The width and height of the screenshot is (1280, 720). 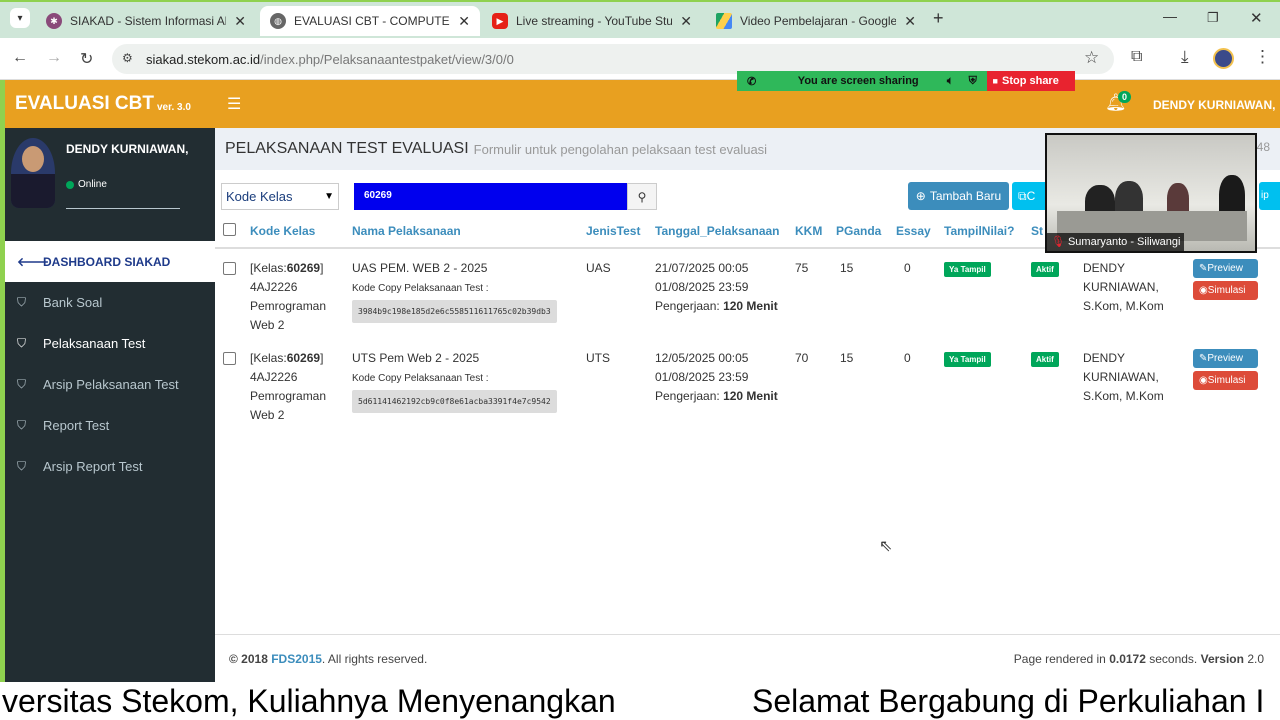 I want to click on bookmark-icon: ⛉, so click(x=22, y=343).